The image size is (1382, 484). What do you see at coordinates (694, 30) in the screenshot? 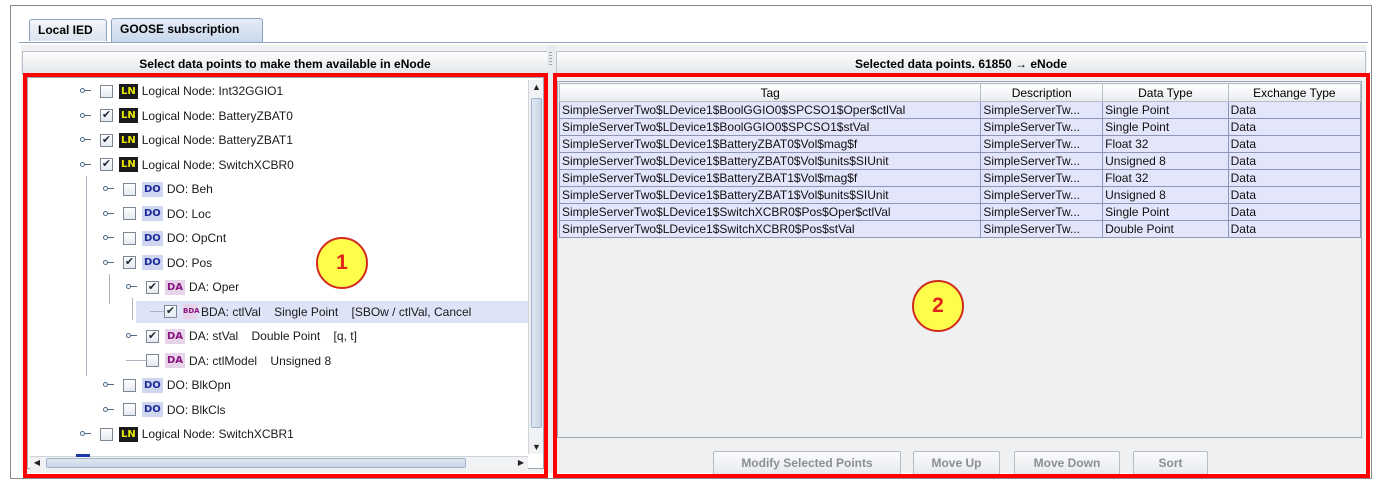
I see `tab-bar: Local IED GOOSE subscription` at bounding box center [694, 30].